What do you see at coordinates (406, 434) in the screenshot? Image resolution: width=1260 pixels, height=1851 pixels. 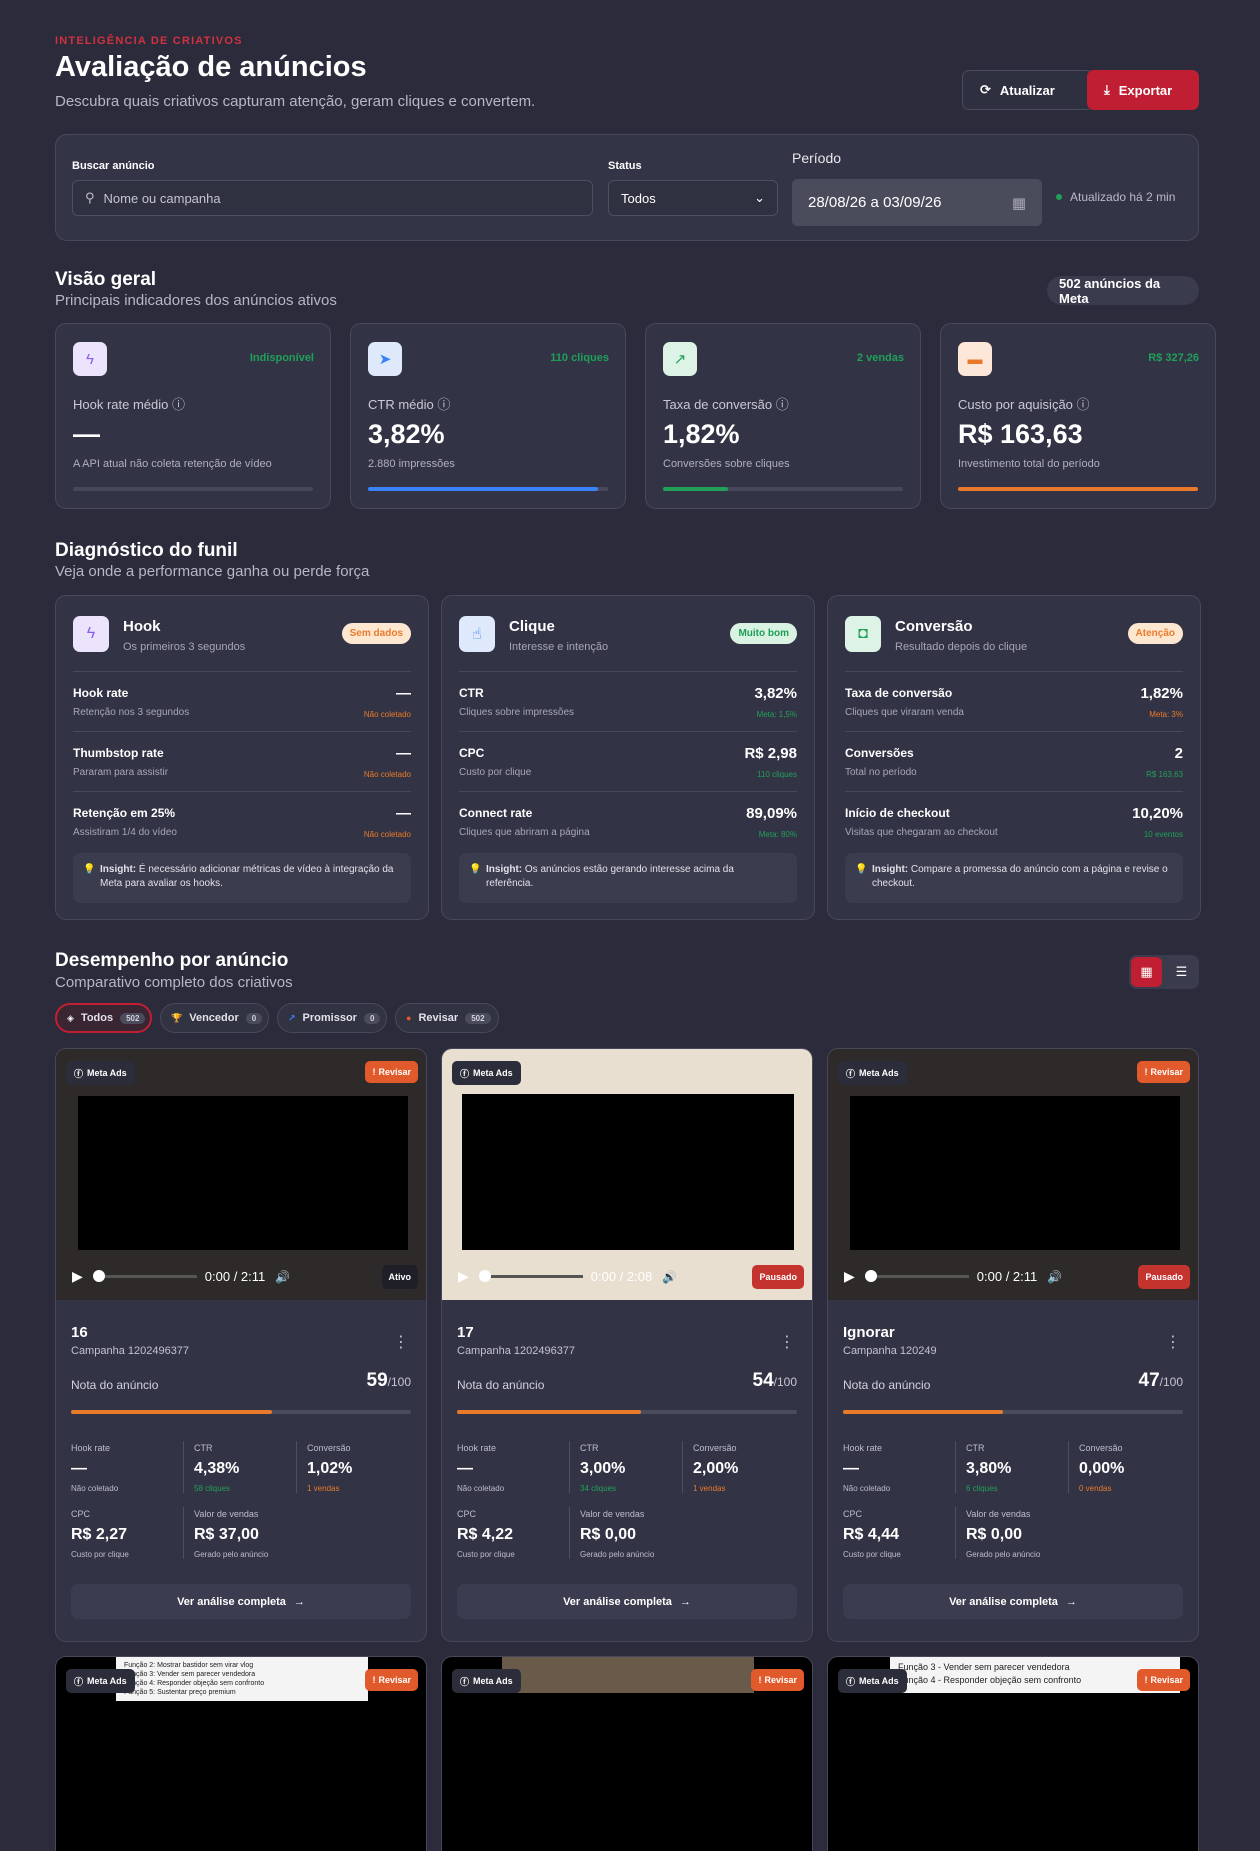 I see `kpi-value: 3,82%` at bounding box center [406, 434].